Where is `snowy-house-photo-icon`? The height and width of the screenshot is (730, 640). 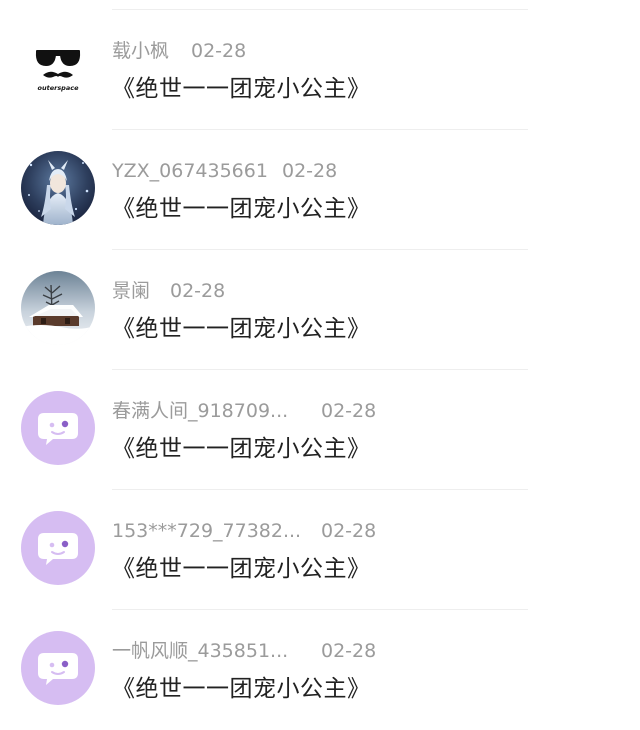 snowy-house-photo-icon is located at coordinates (58, 308).